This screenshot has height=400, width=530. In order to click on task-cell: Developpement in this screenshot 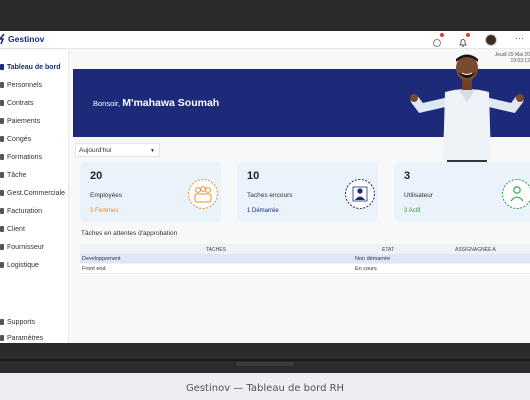, I will do `click(101, 259)`.